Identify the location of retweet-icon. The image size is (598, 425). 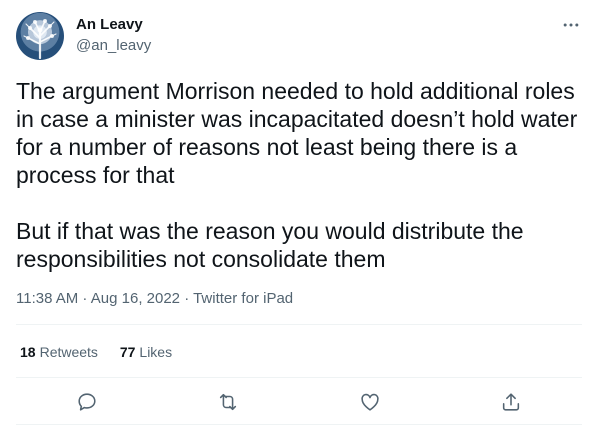
(228, 402).